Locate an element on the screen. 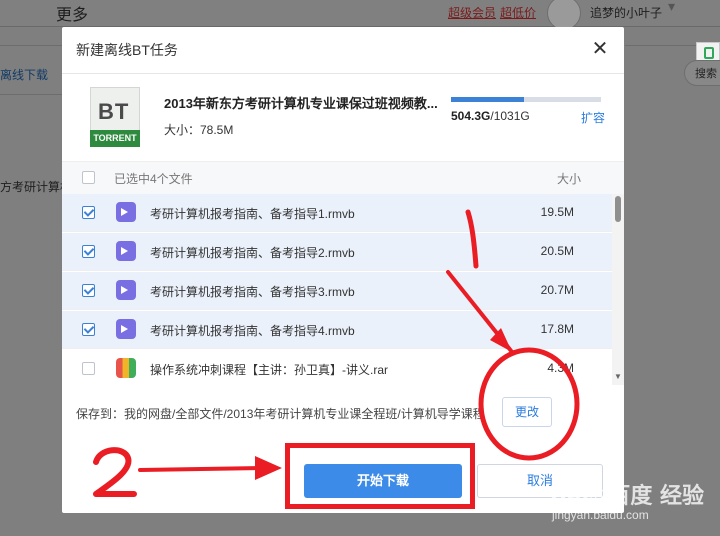 The image size is (720, 536). list-item: 考研计算机报考指南、备考指导3.rmvb 20.7M is located at coordinates (337, 291).